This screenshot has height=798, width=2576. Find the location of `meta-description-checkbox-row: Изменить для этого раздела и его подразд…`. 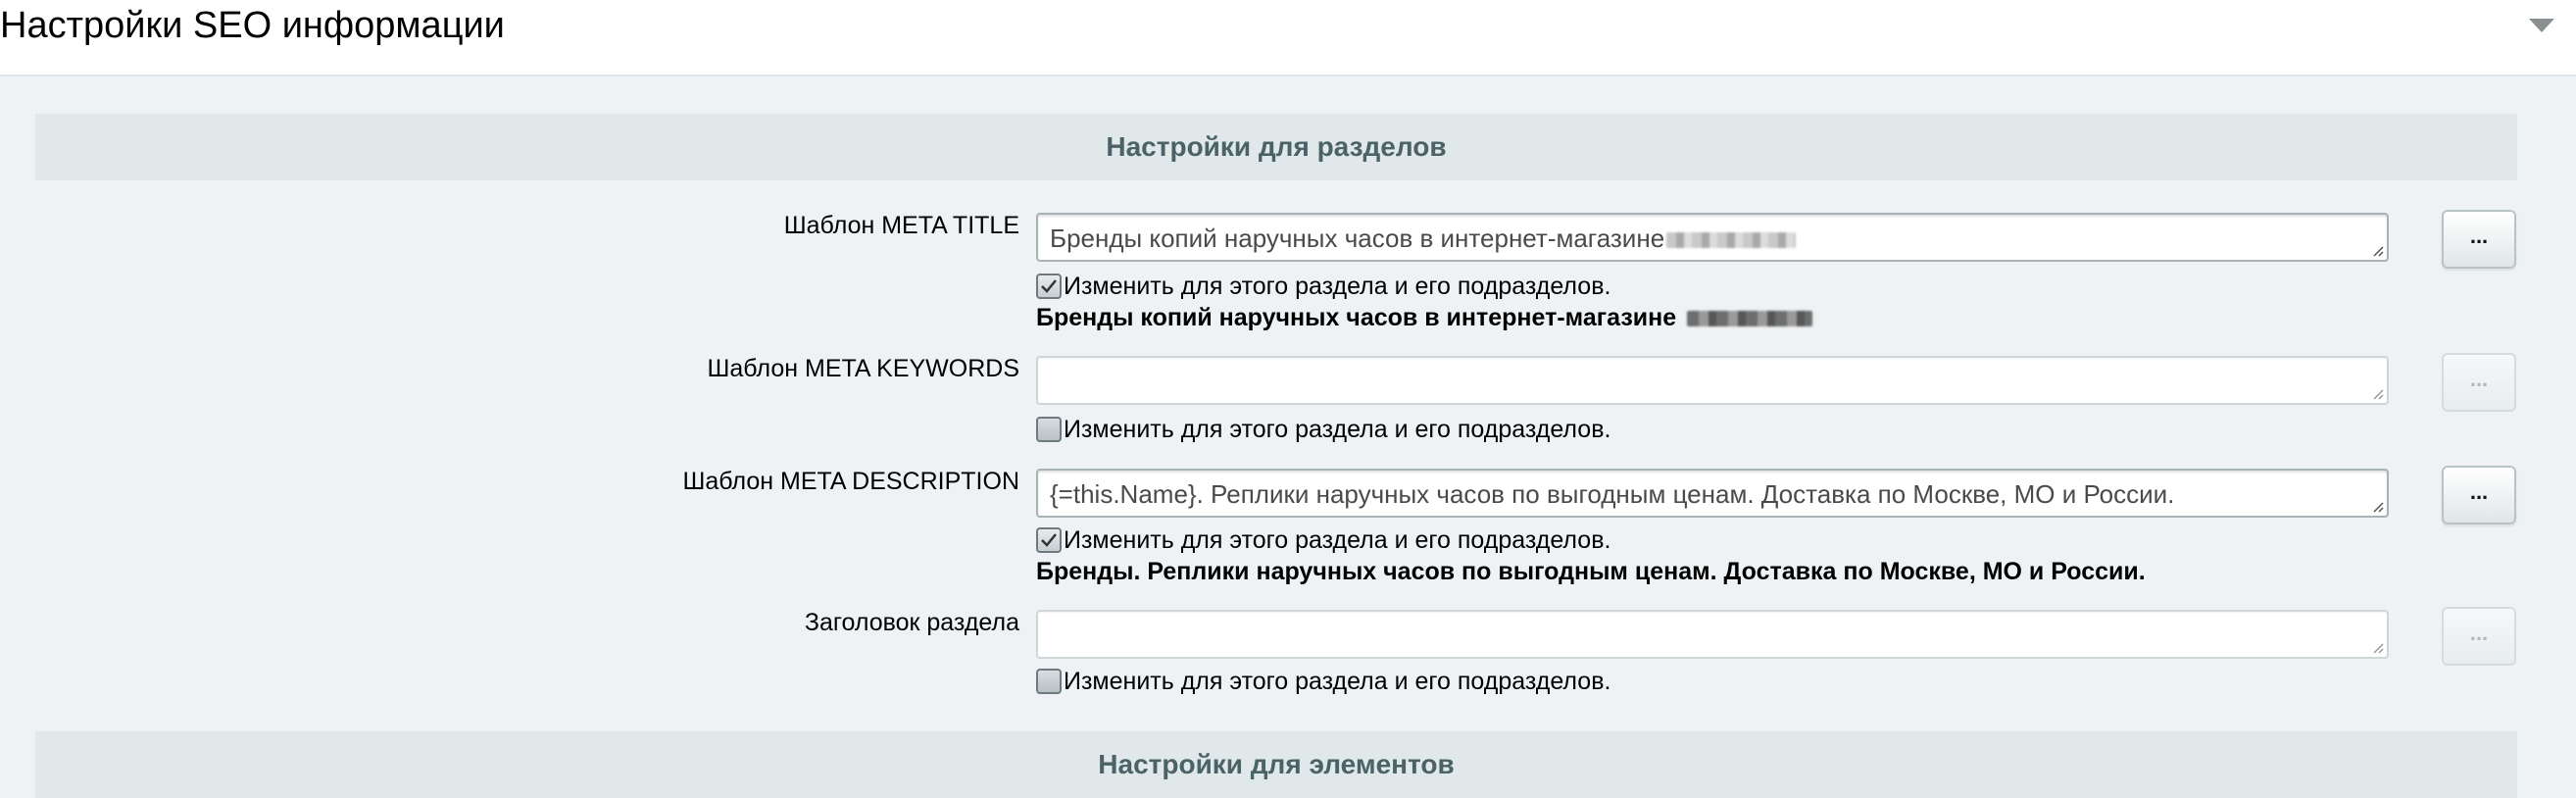

meta-description-checkbox-row: Изменить для этого раздела и его подразд… is located at coordinates (1323, 540).